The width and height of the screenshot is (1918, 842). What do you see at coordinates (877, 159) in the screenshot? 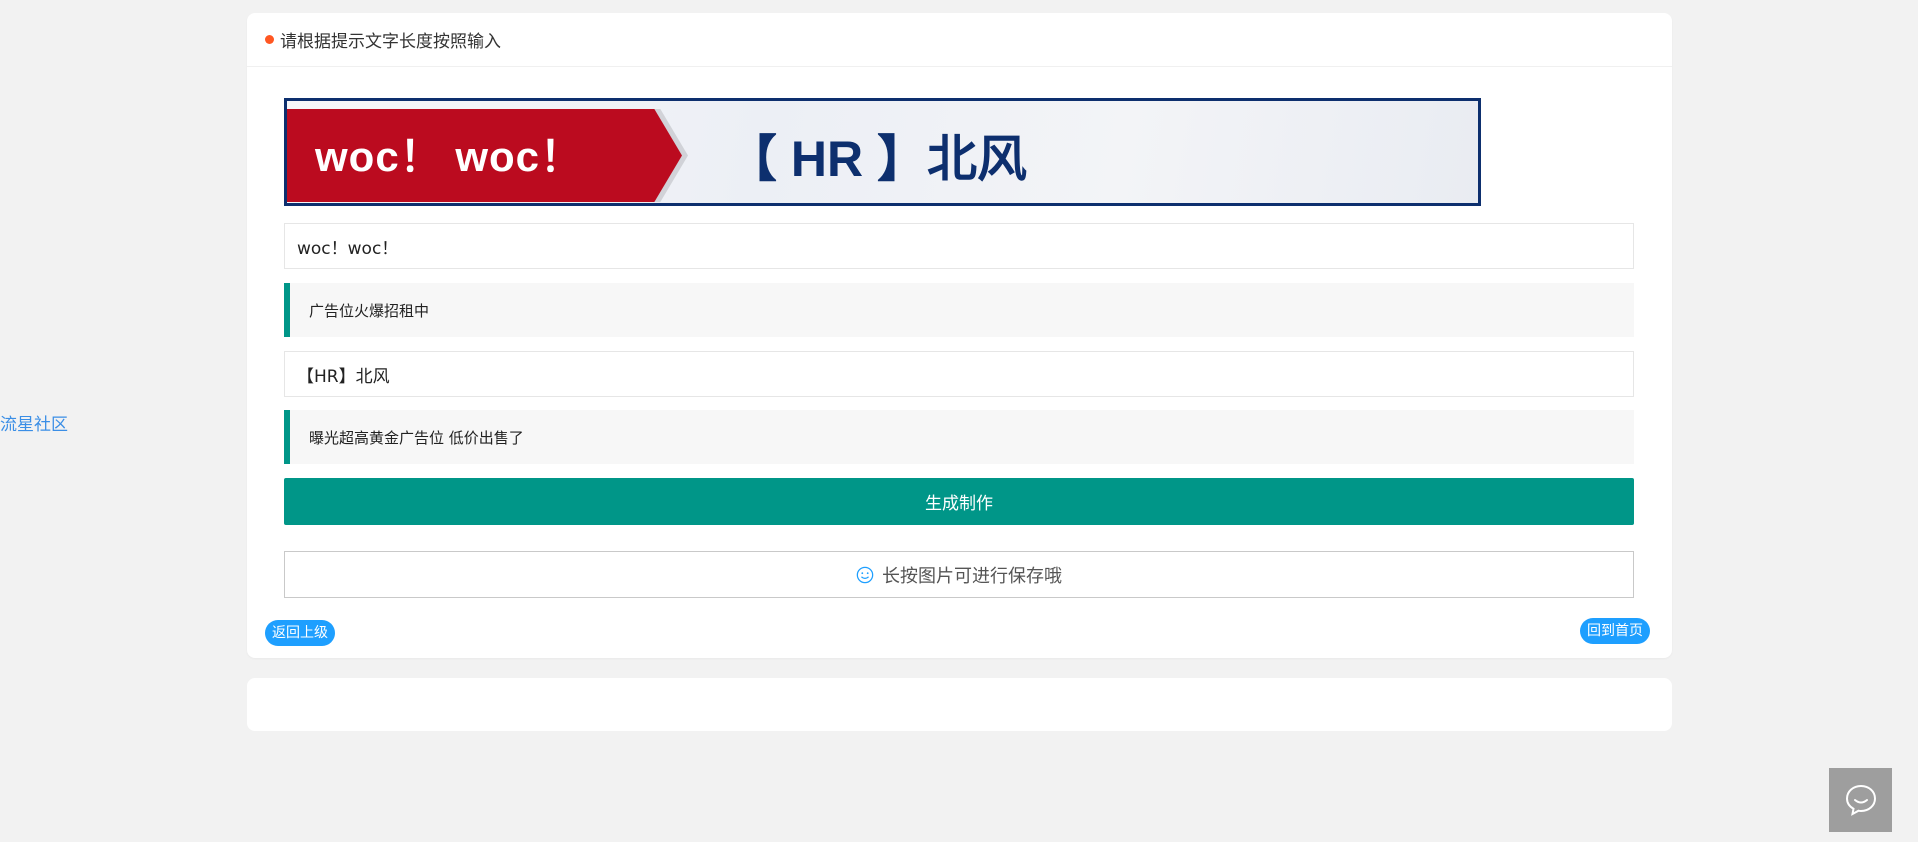
I see `banner-right-text: 【 HR 】北风` at bounding box center [877, 159].